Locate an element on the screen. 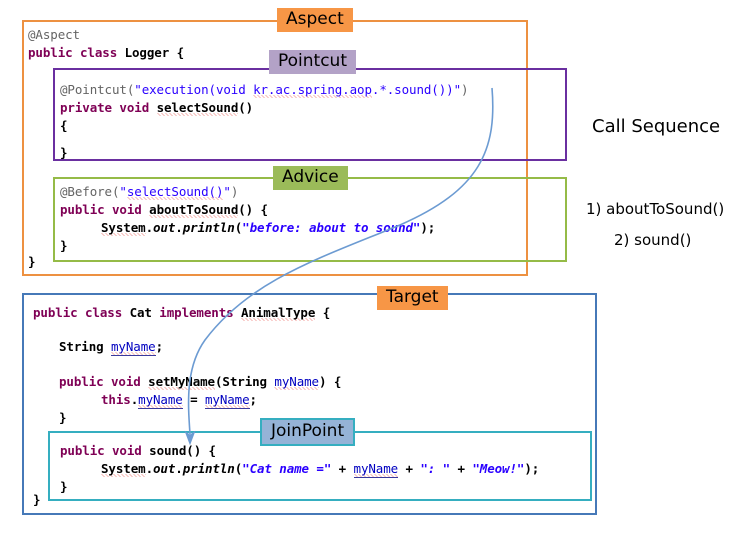  joinpoint-string-2: " is located at coordinates (435, 468).